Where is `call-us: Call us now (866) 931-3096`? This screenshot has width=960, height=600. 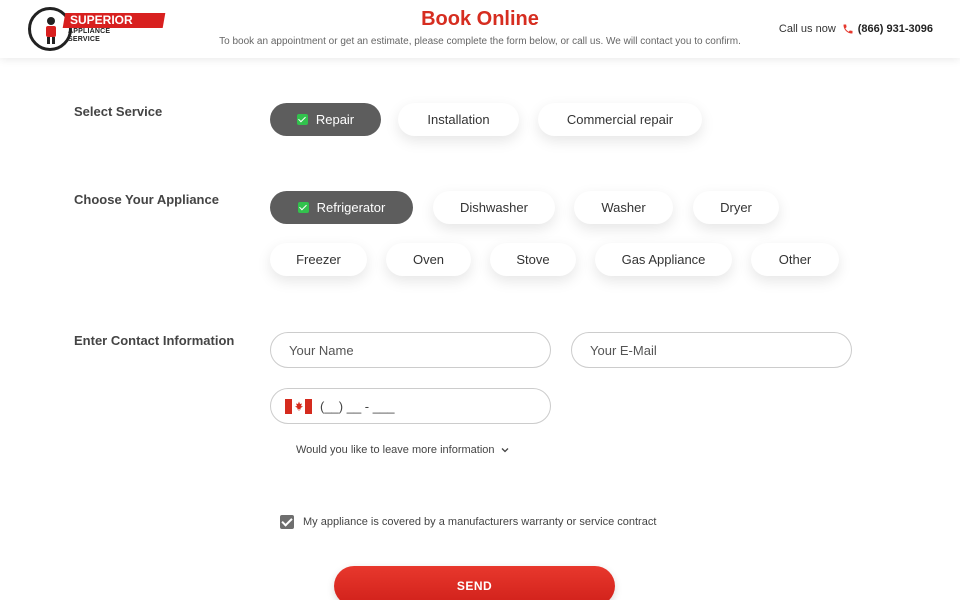
call-us: Call us now (866) 931-3096 is located at coordinates (856, 29).